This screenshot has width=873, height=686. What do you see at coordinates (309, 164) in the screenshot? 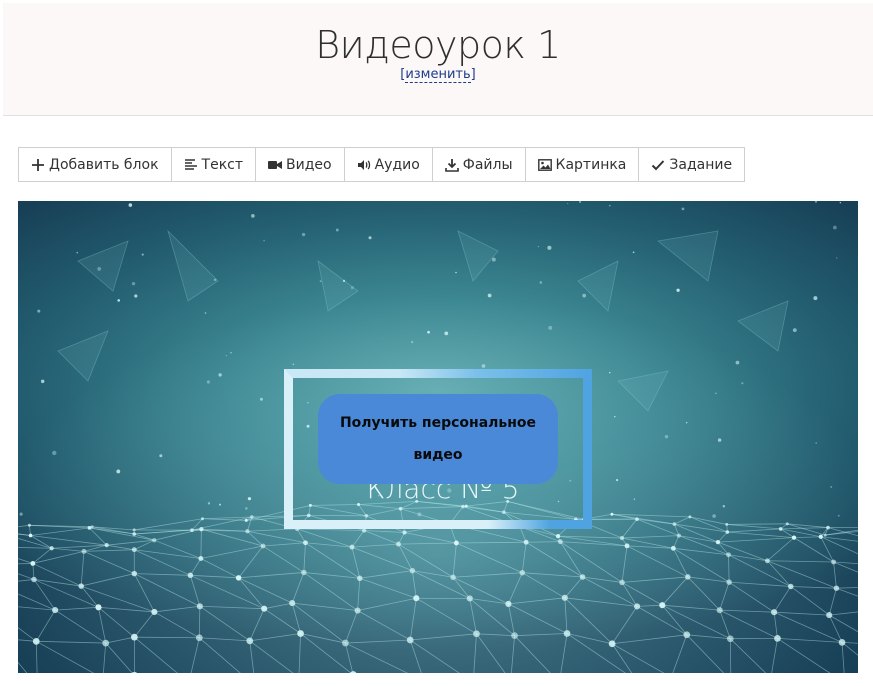
I see `video-label: Видео` at bounding box center [309, 164].